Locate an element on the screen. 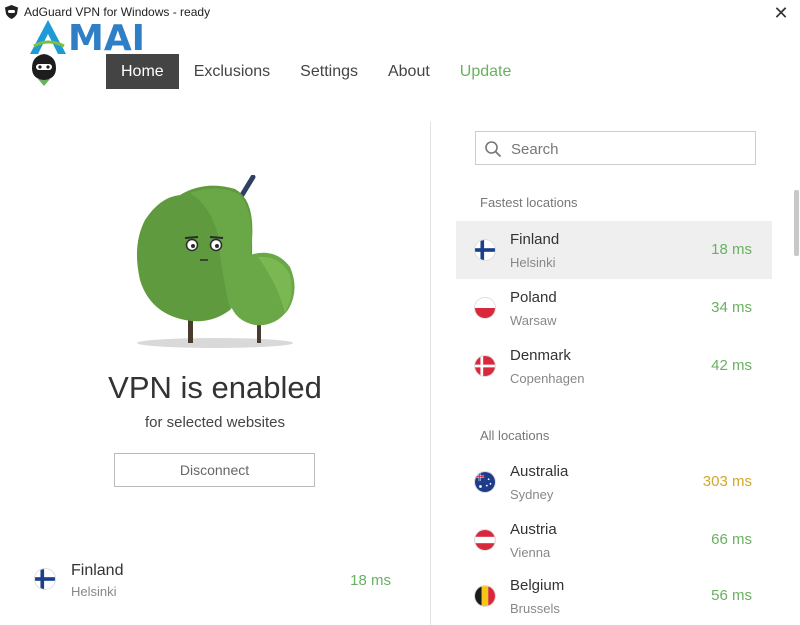 The width and height of the screenshot is (800, 625). watermark-graphic: MAI is located at coordinates (87, 38).